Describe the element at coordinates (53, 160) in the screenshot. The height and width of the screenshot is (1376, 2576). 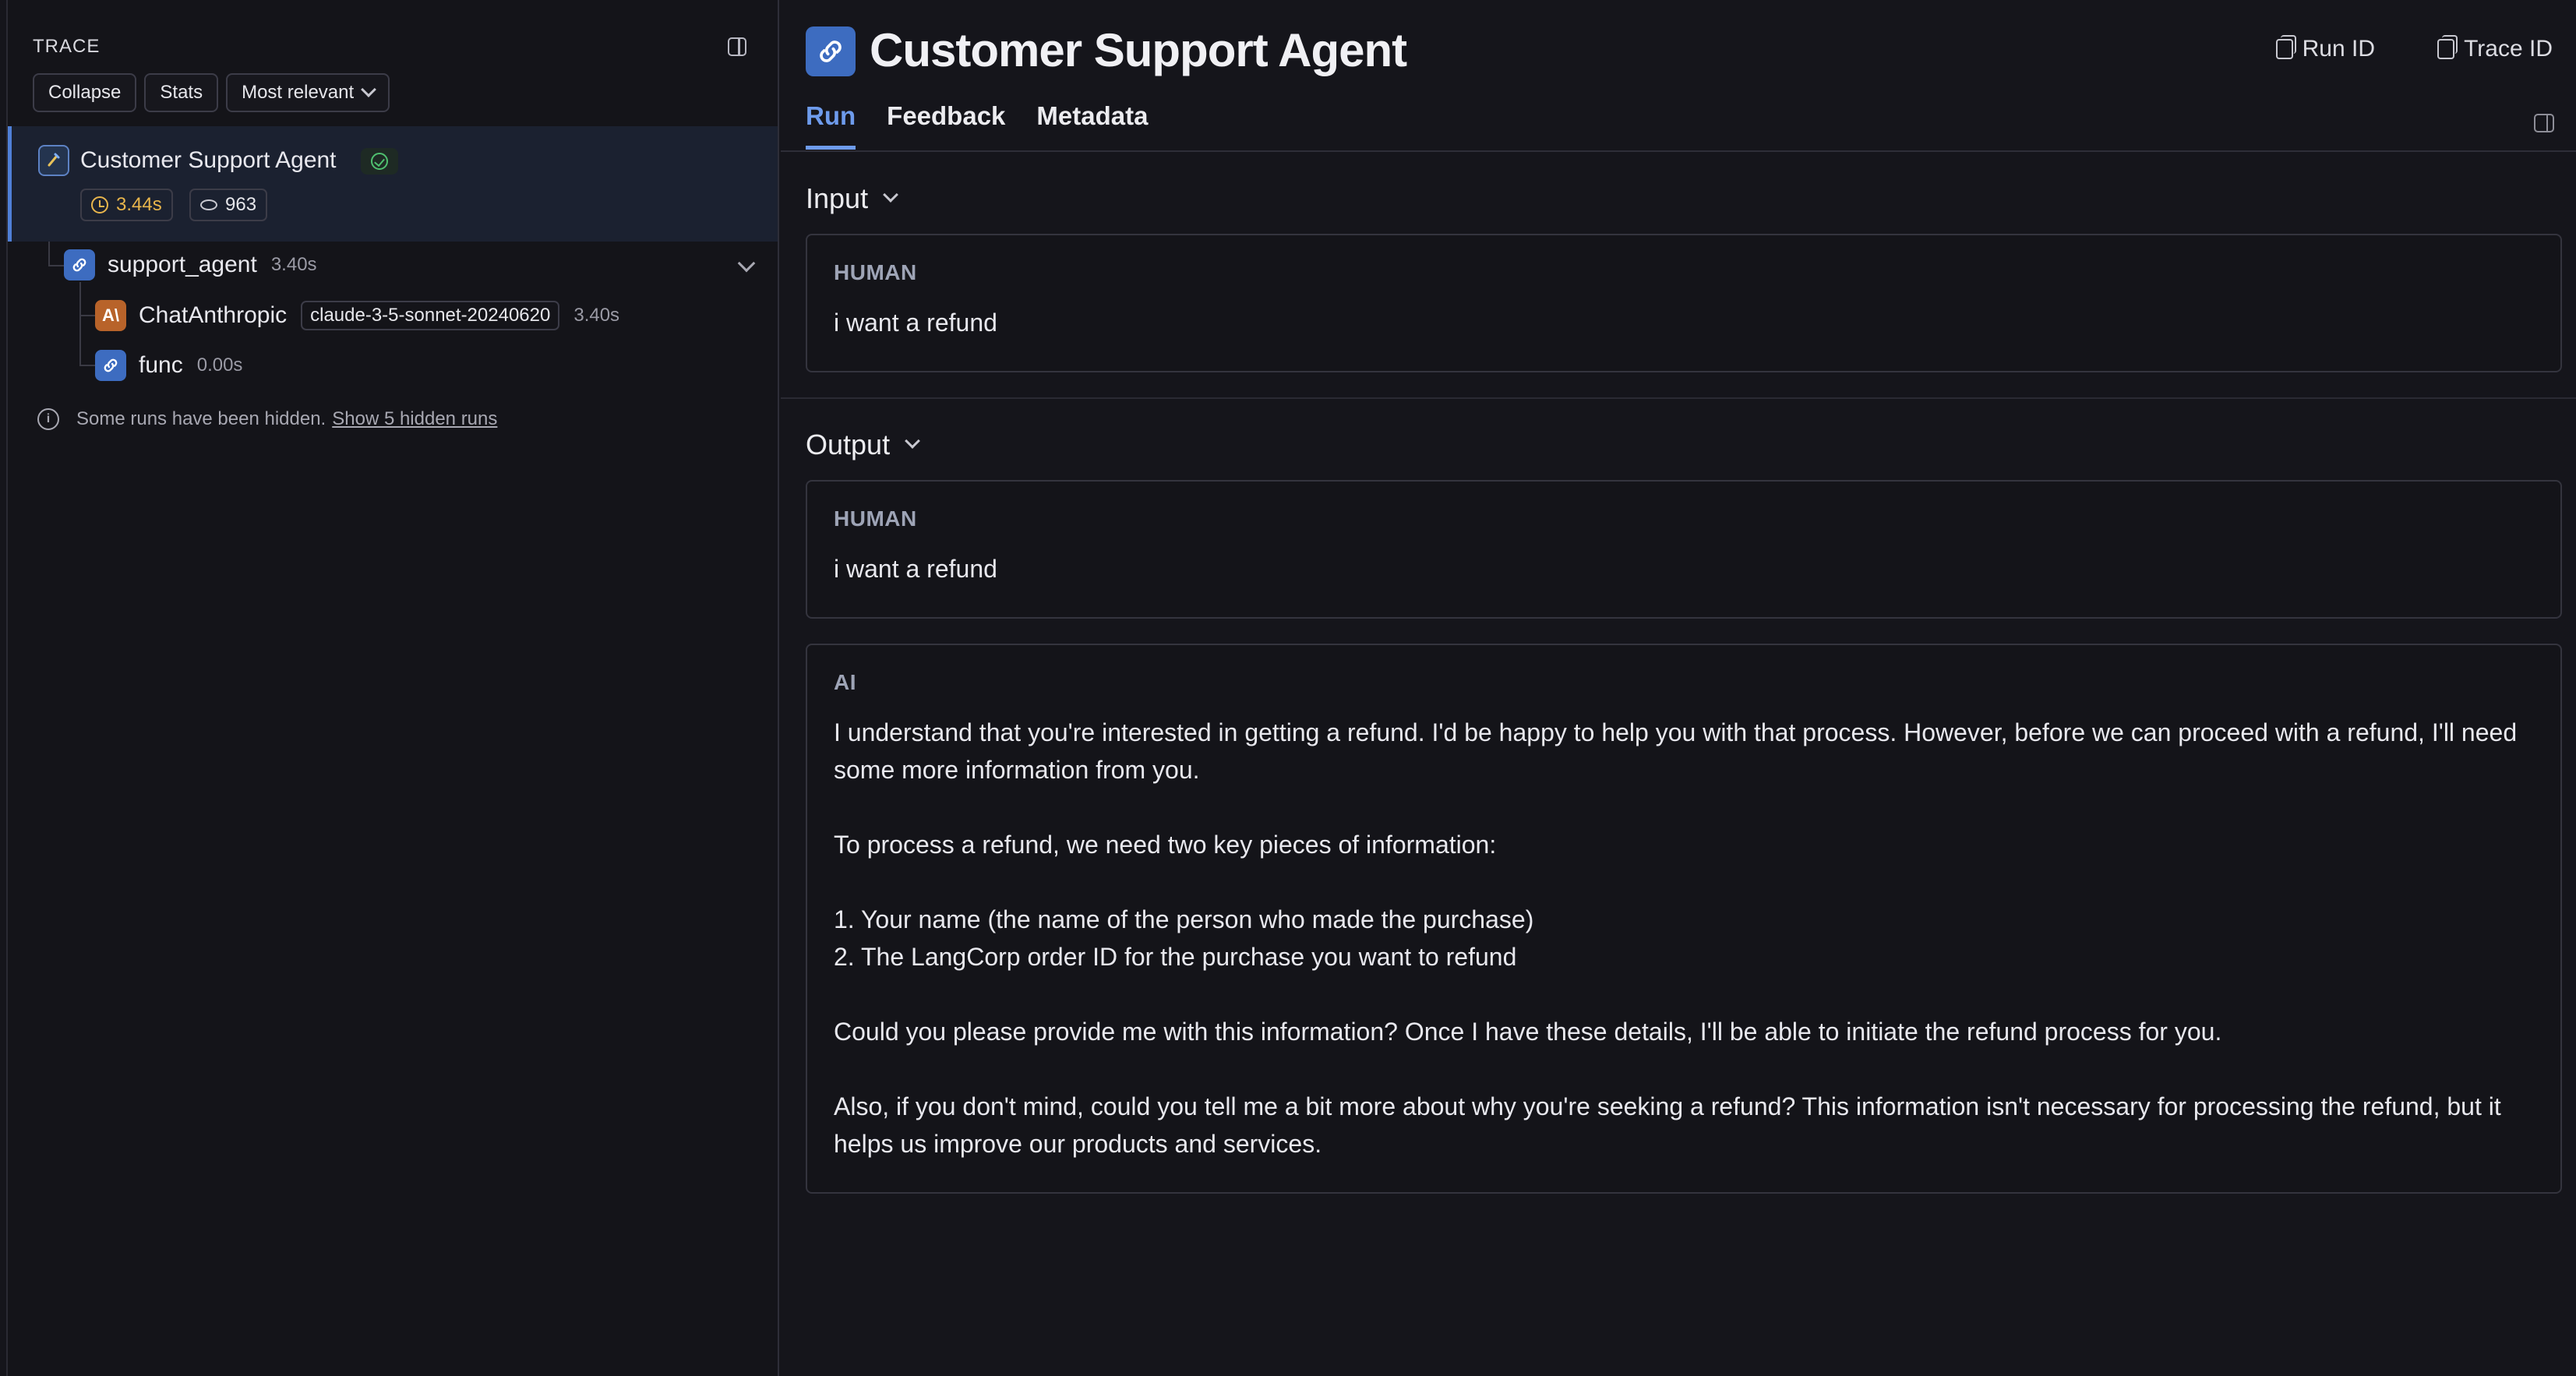
I see `agent-run-icon` at that location.